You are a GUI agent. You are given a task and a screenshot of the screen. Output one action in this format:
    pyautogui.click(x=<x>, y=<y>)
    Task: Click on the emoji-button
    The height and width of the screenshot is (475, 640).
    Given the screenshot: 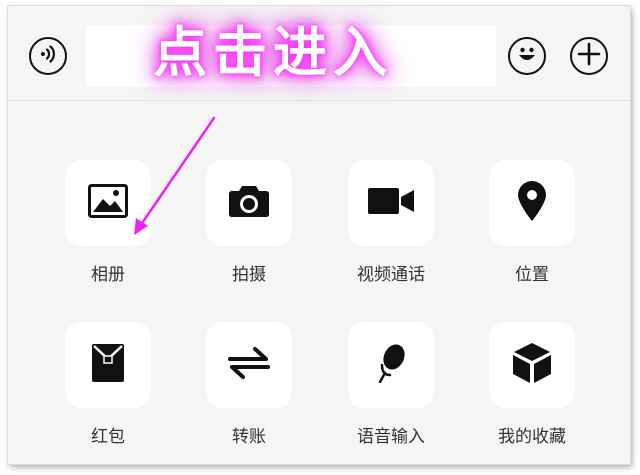 What is the action you would take?
    pyautogui.click(x=527, y=56)
    